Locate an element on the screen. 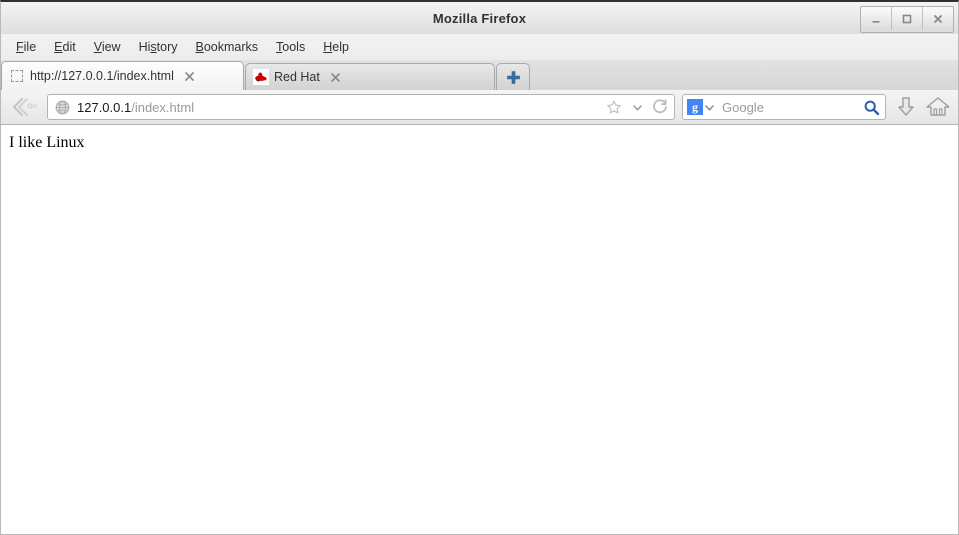  download-arrow-icon is located at coordinates (906, 107).